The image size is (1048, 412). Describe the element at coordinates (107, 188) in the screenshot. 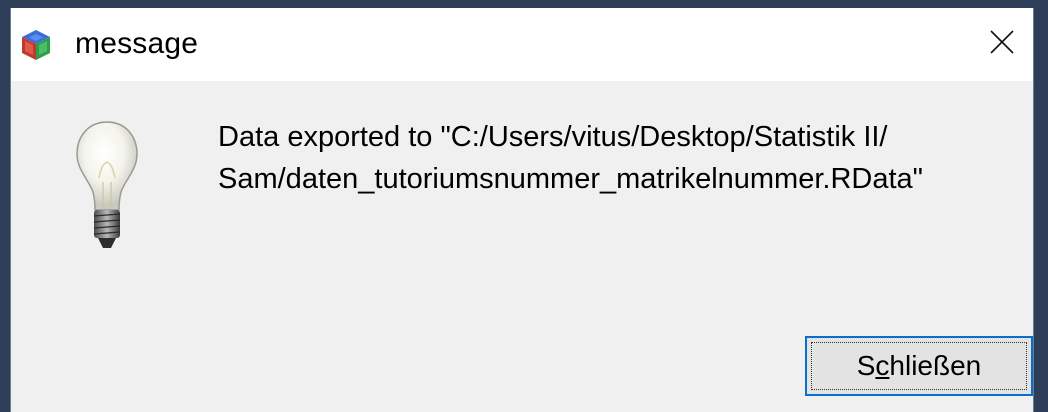

I see `lightbulb-icon` at that location.